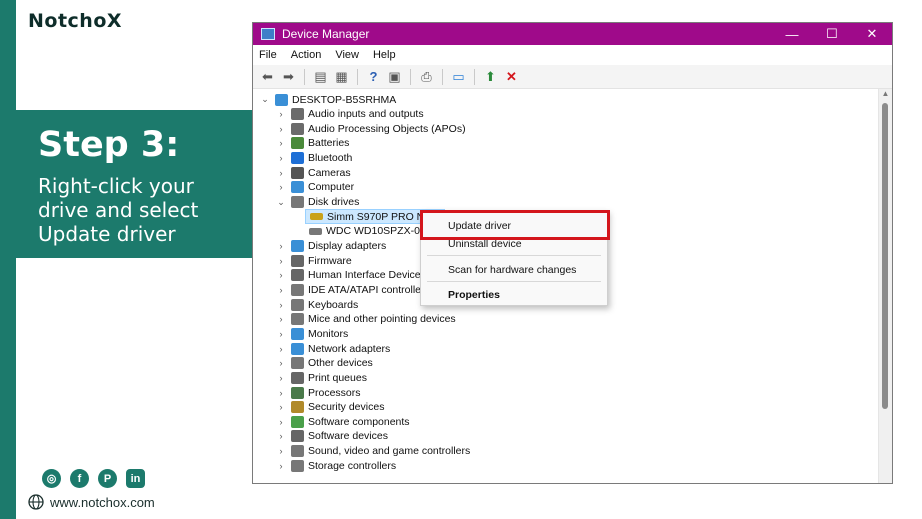 This screenshot has width=922, height=519. I want to click on tree-category: › Audio Processing Objects (APOs), so click(370, 128).